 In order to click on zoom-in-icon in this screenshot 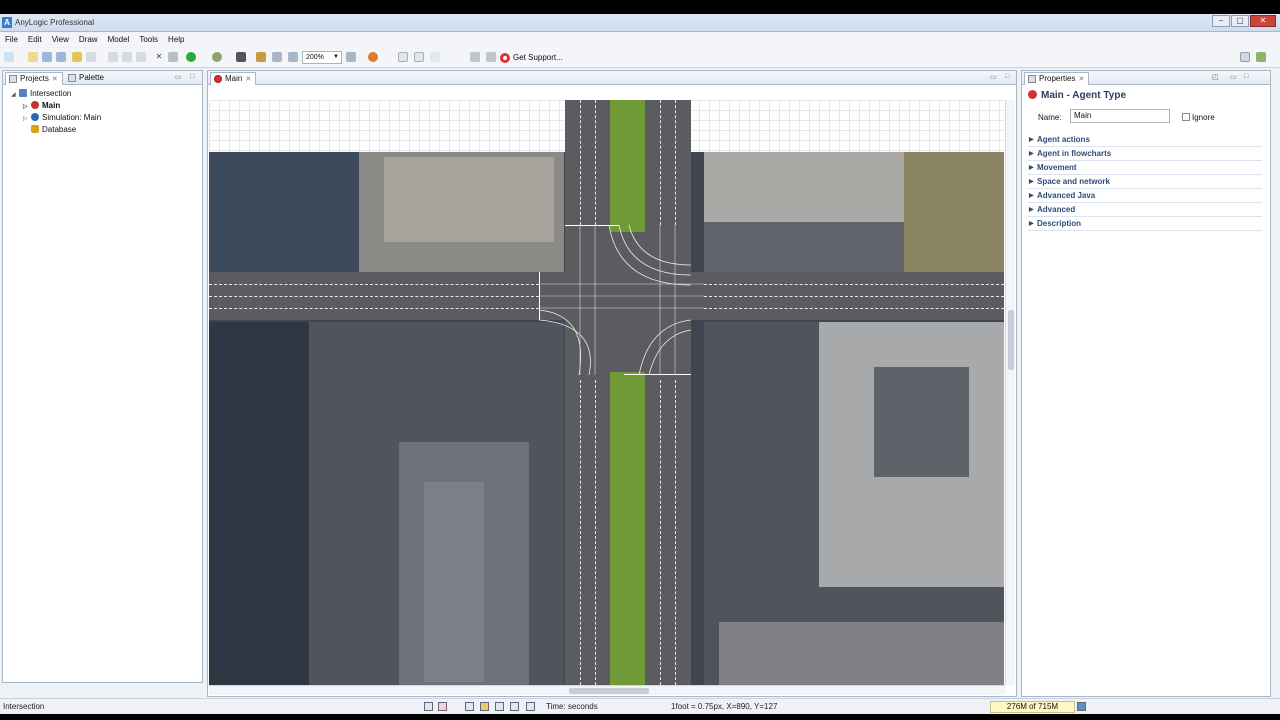, I will do `click(351, 57)`.